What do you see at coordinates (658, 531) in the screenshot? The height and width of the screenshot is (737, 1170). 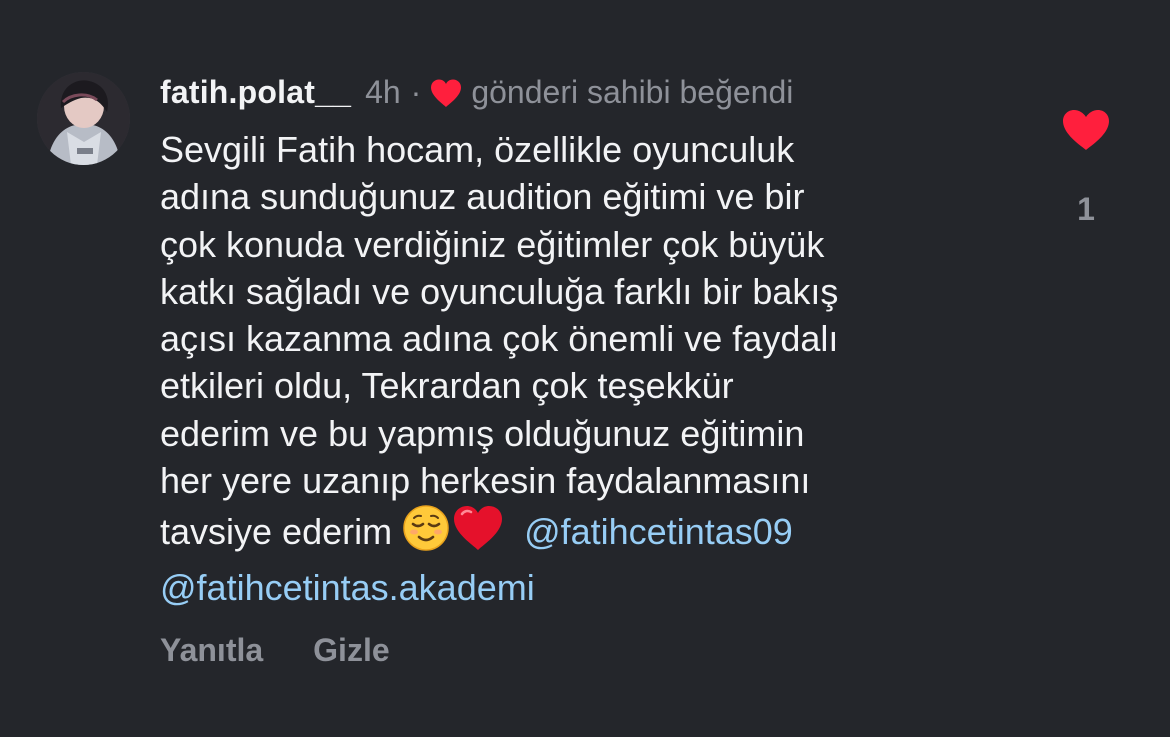 I see `mention-link: @fatihcetintas09` at bounding box center [658, 531].